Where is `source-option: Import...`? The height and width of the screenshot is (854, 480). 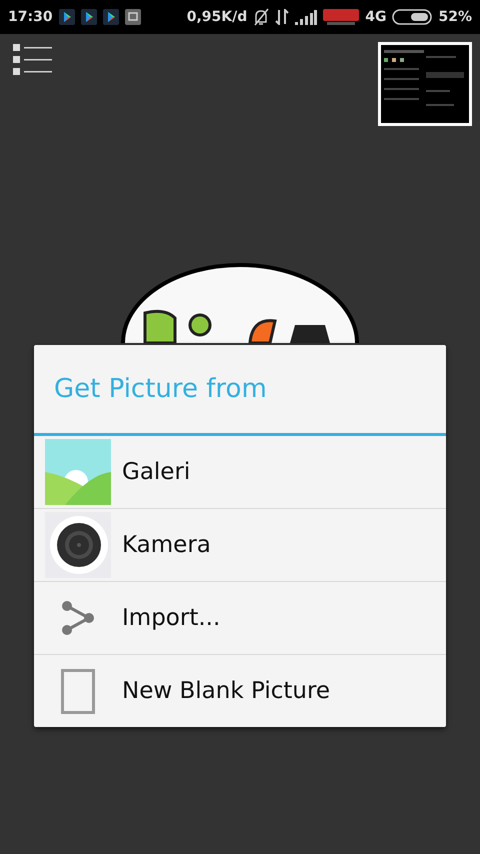
source-option: Import... is located at coordinates (240, 618).